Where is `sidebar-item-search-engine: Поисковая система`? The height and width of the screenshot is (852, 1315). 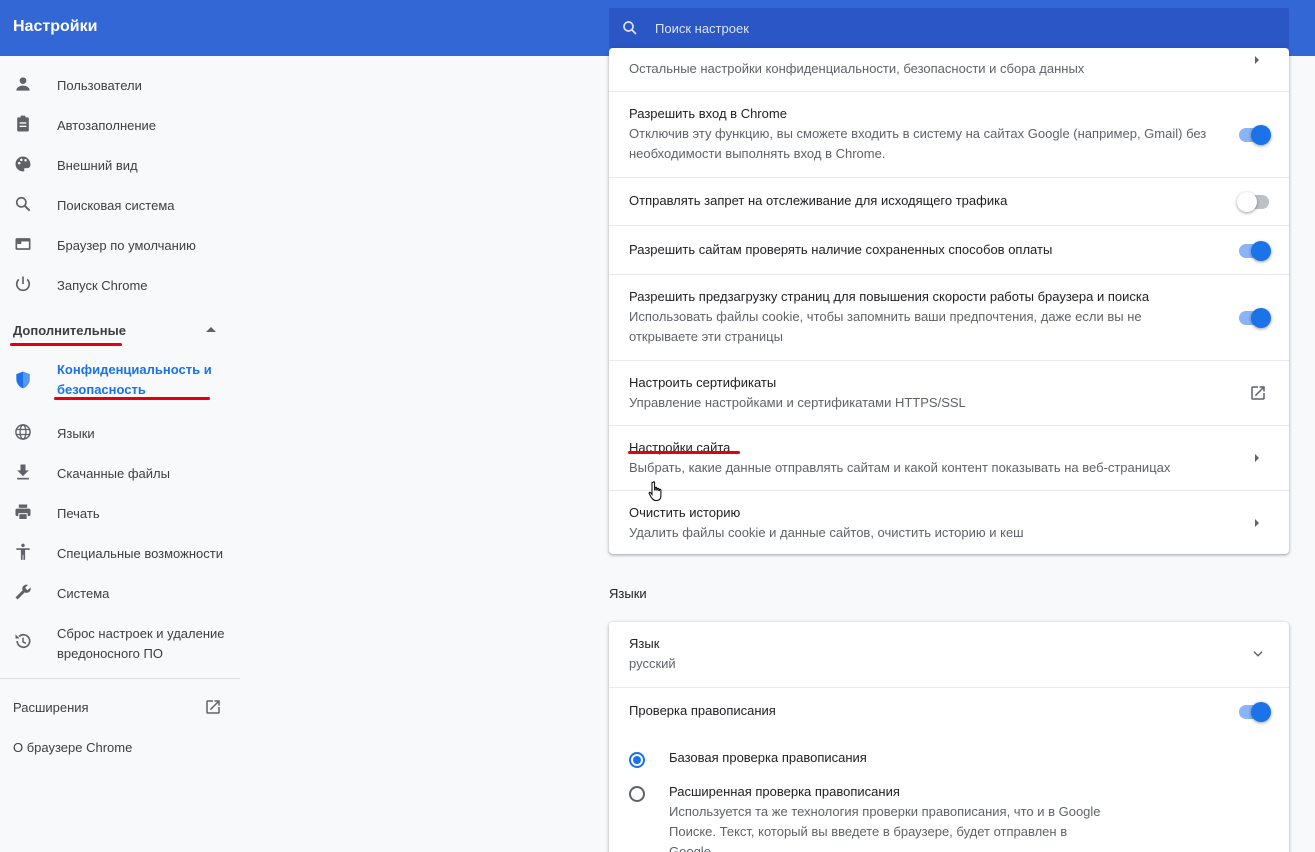 sidebar-item-search-engine: Поисковая система is located at coordinates (120, 203).